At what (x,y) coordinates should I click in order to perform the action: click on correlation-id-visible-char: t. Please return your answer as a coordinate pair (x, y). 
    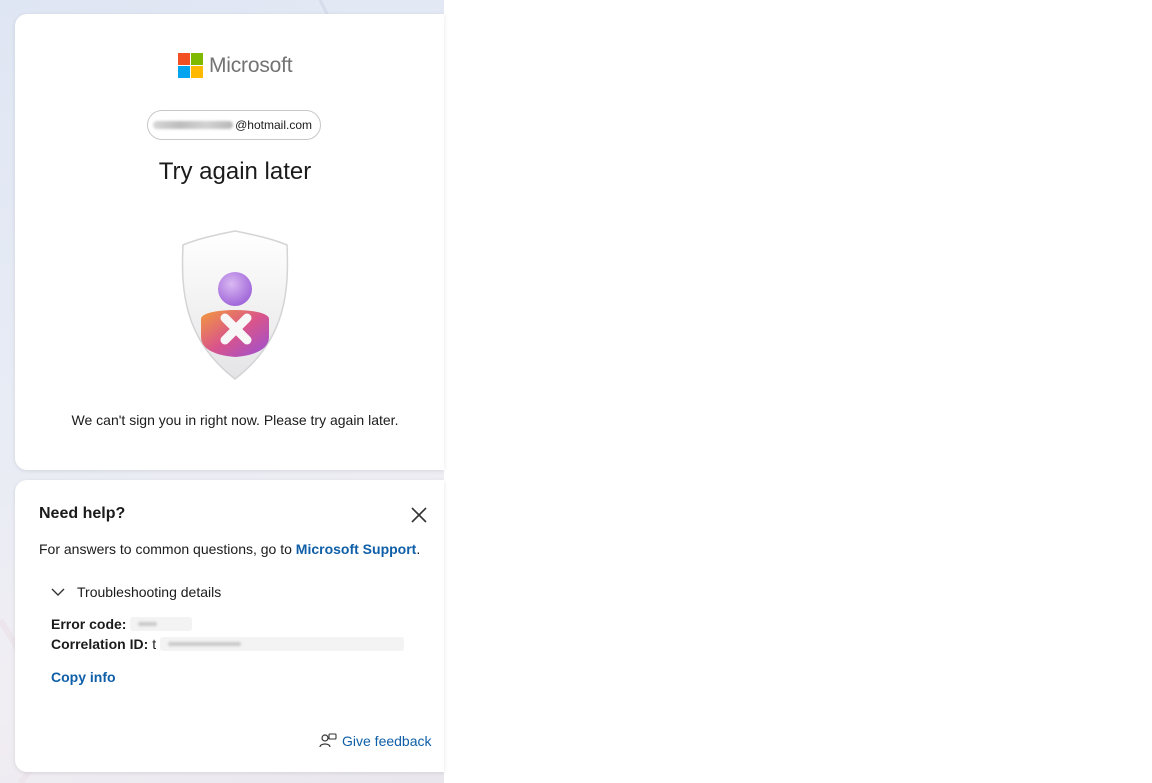
    Looking at the image, I should click on (154, 644).